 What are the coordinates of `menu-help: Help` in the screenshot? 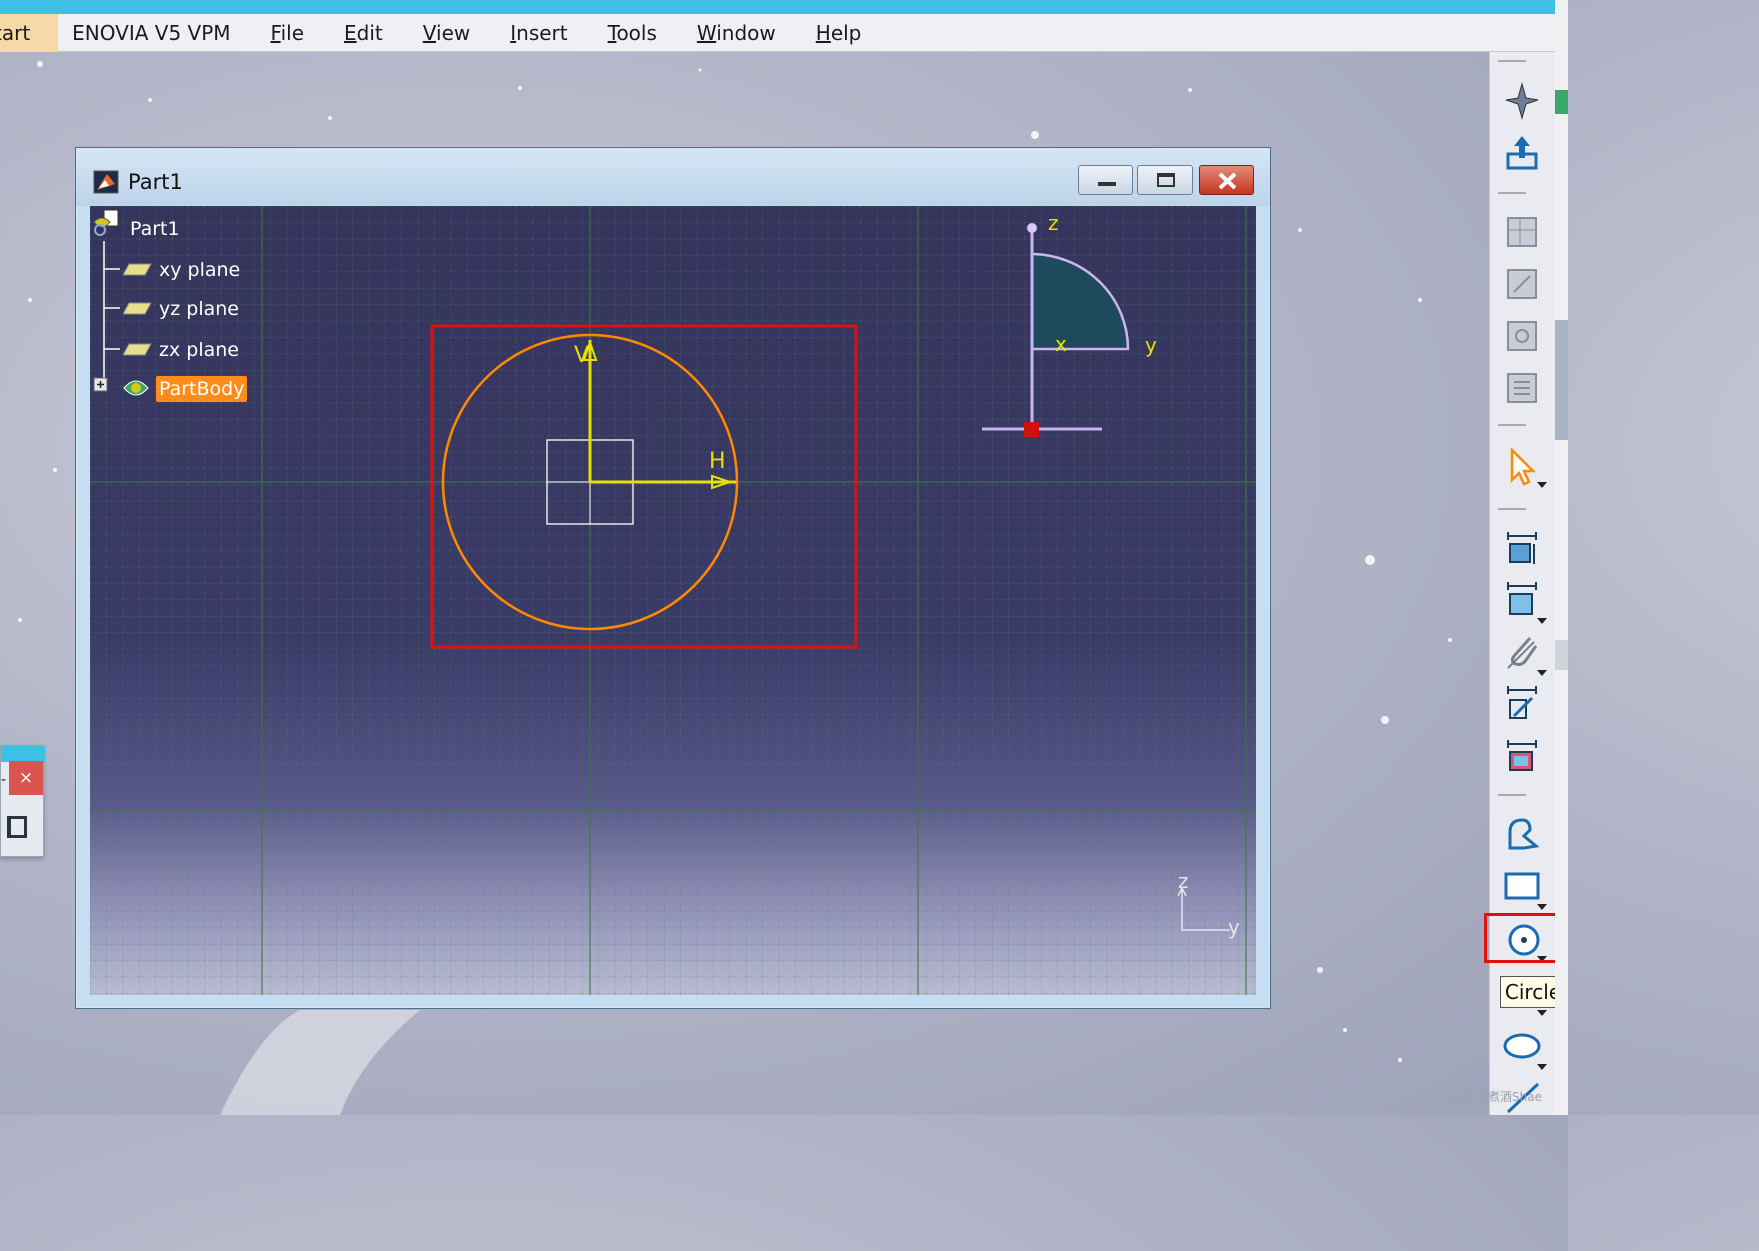 It's located at (839, 33).